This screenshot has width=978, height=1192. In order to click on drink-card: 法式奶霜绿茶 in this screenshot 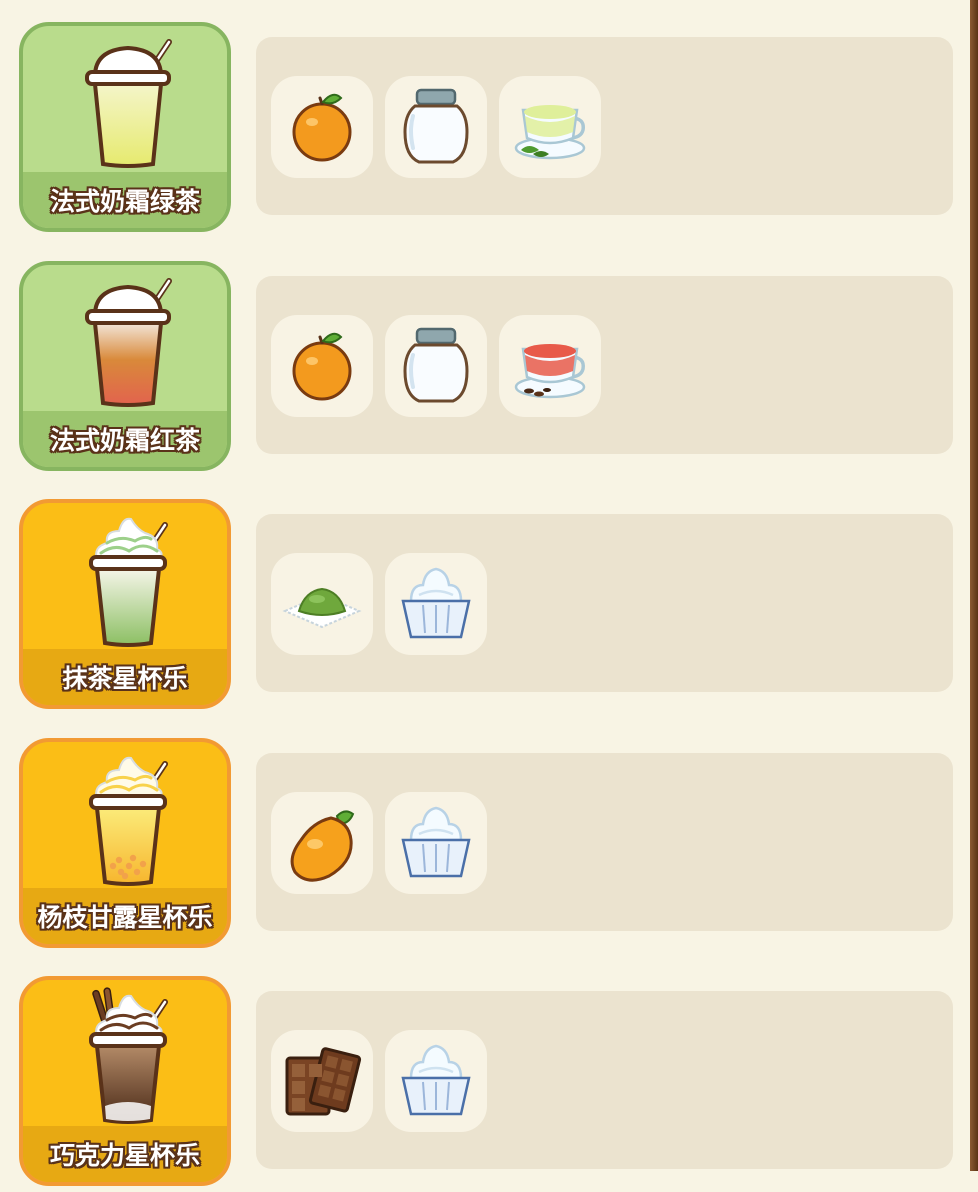, I will do `click(125, 127)`.